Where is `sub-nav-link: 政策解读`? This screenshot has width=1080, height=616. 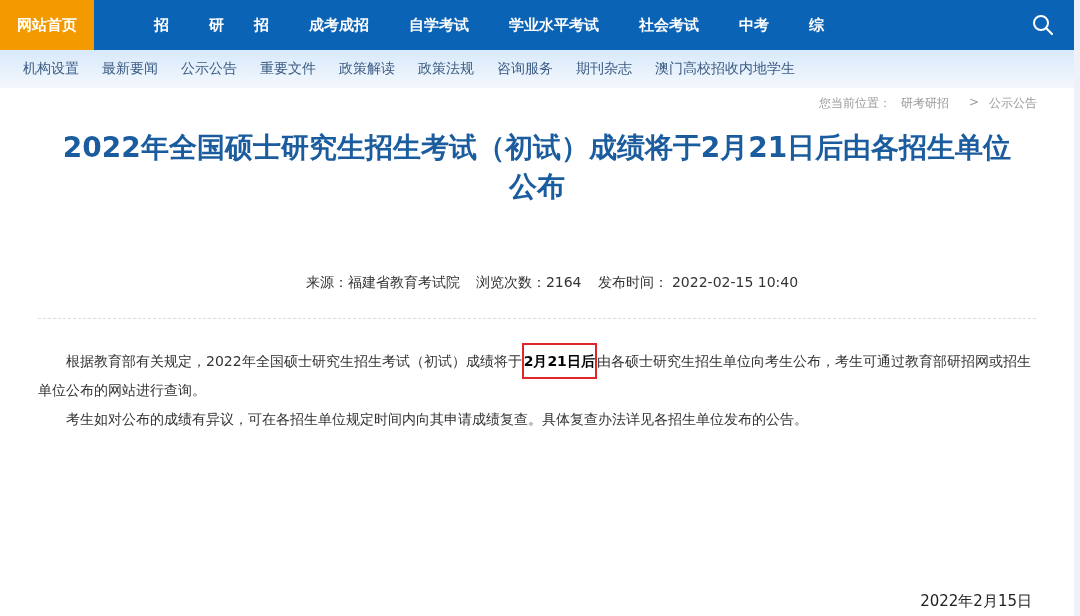 sub-nav-link: 政策解读 is located at coordinates (367, 69).